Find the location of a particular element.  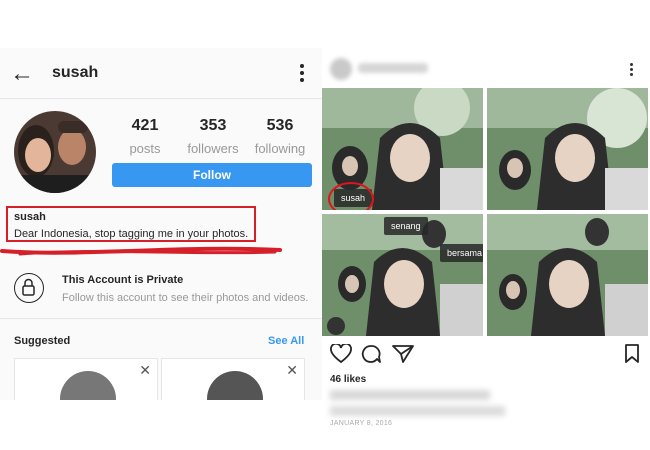

red-underline-scribble is located at coordinates (141, 251).